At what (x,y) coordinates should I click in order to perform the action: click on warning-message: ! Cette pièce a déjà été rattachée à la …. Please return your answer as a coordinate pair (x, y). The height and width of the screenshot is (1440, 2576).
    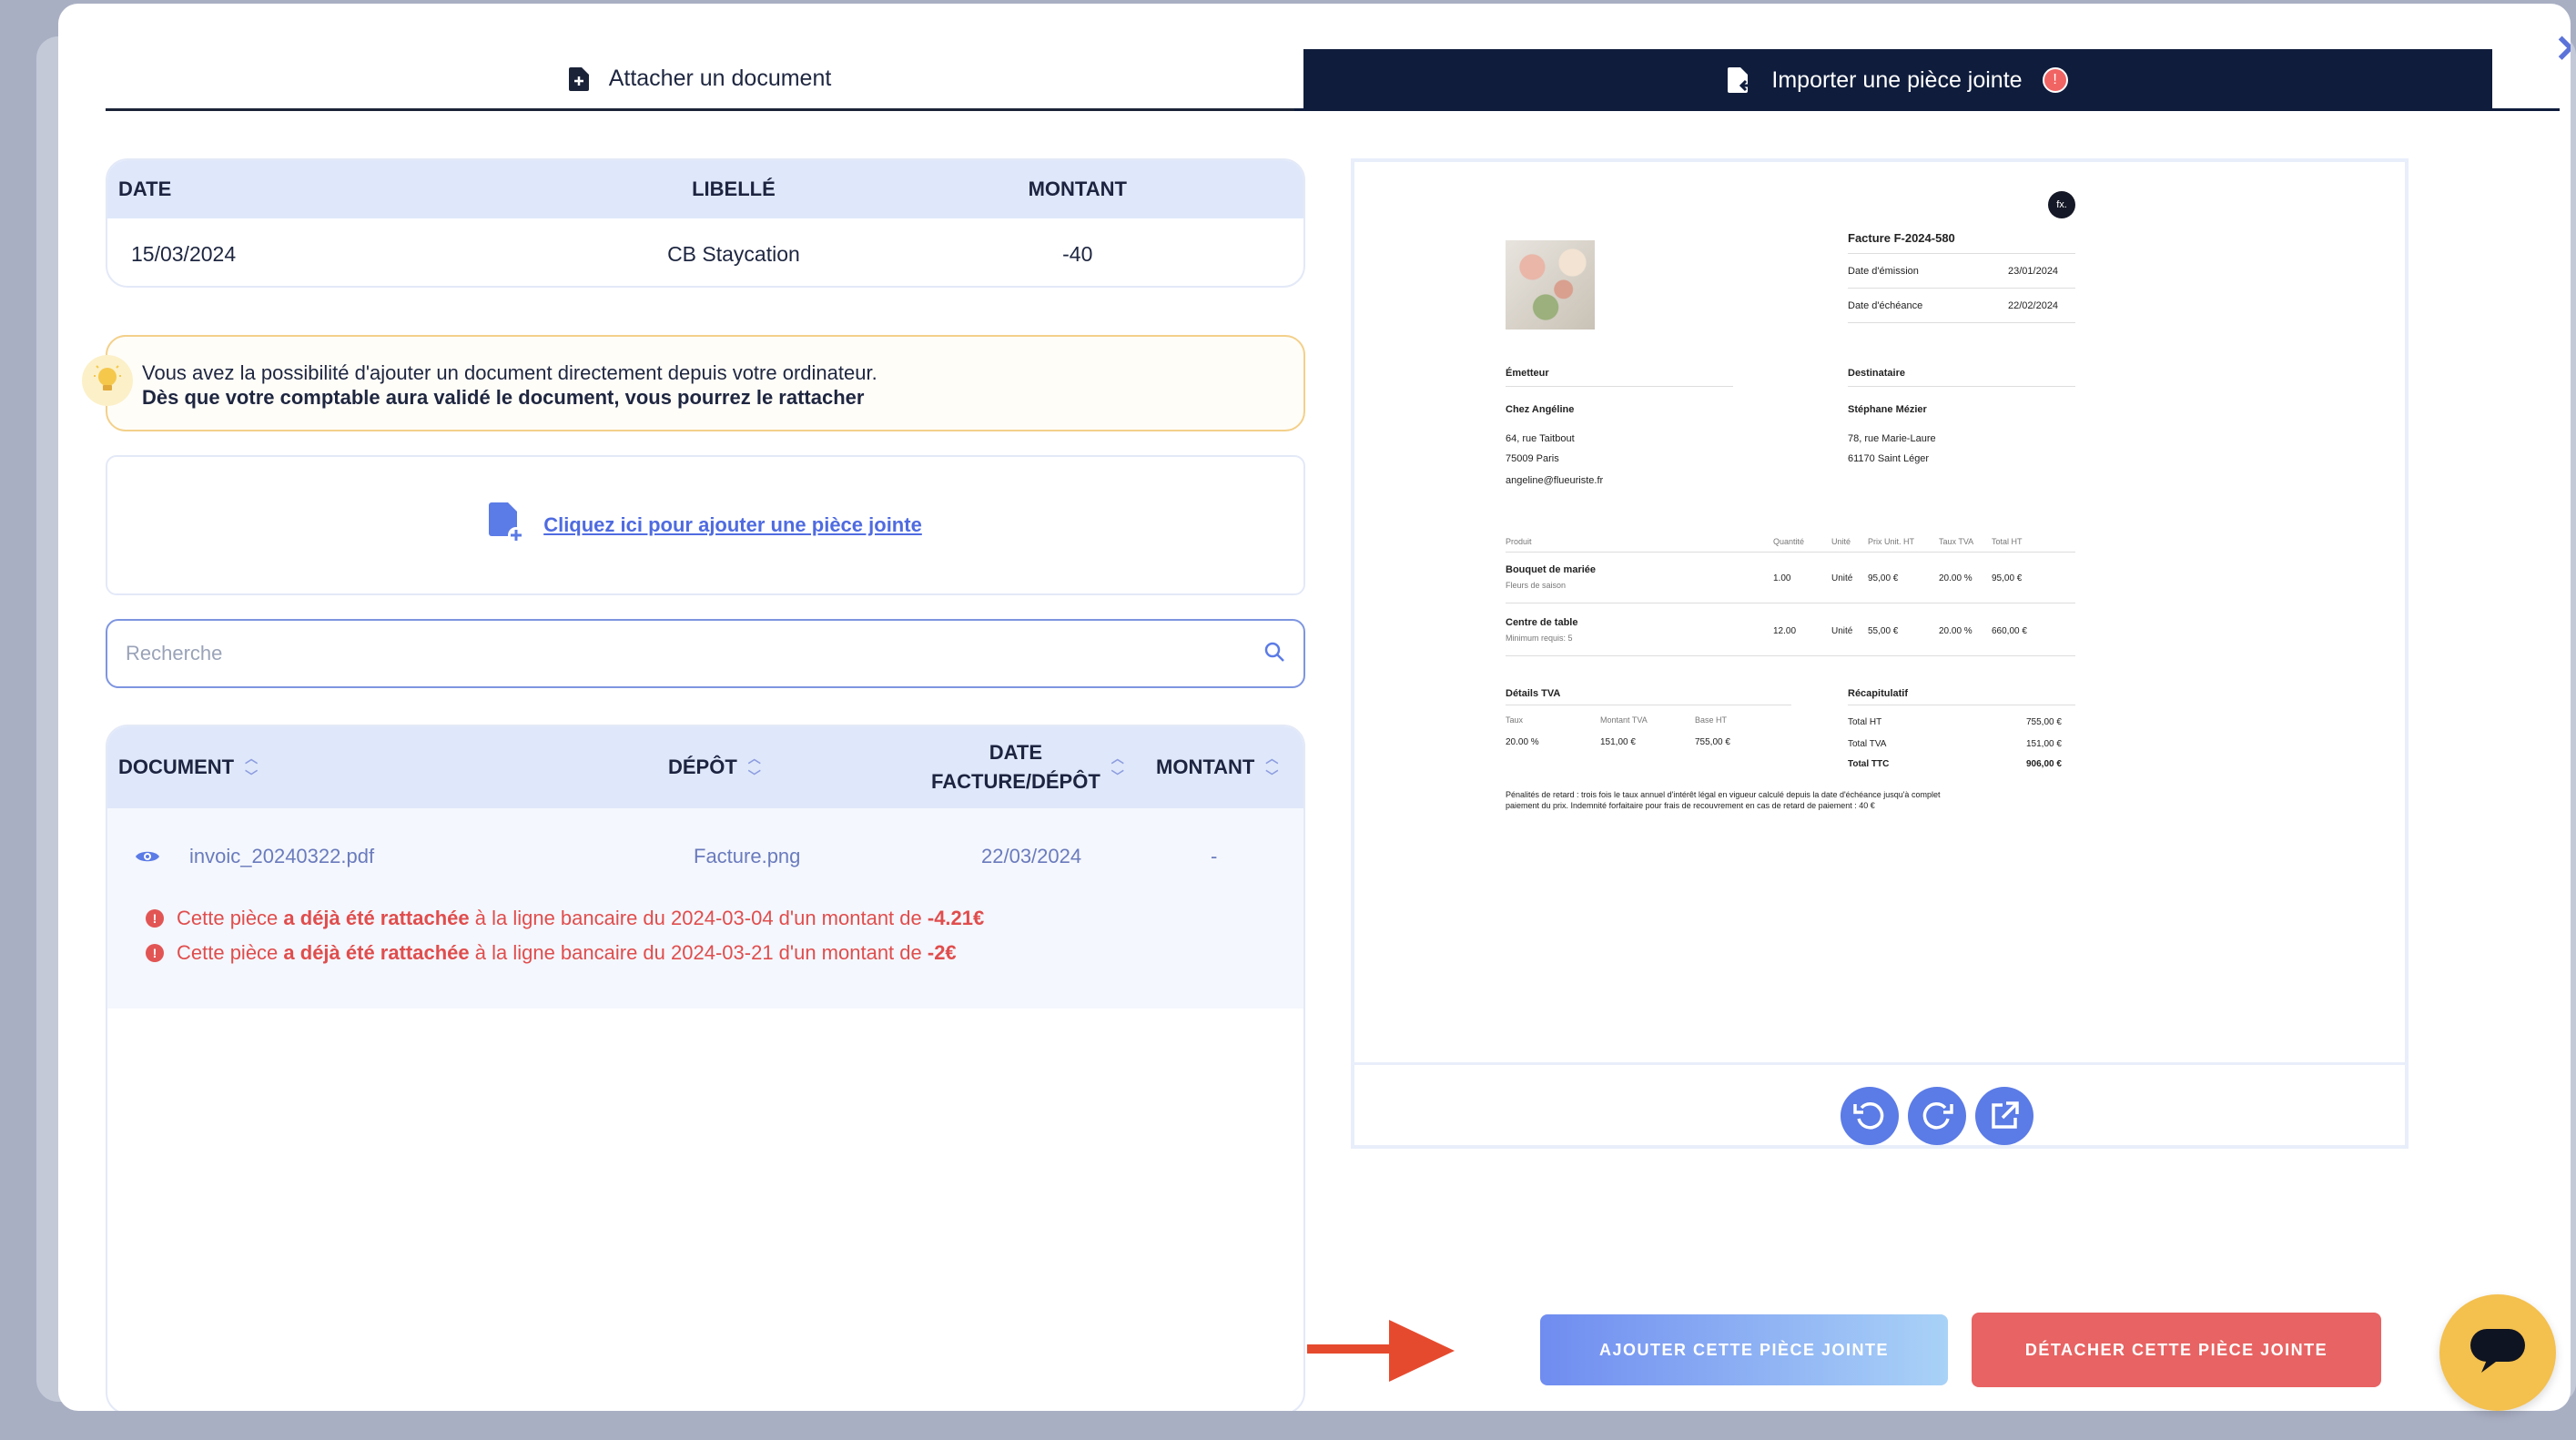
    Looking at the image, I should click on (551, 953).